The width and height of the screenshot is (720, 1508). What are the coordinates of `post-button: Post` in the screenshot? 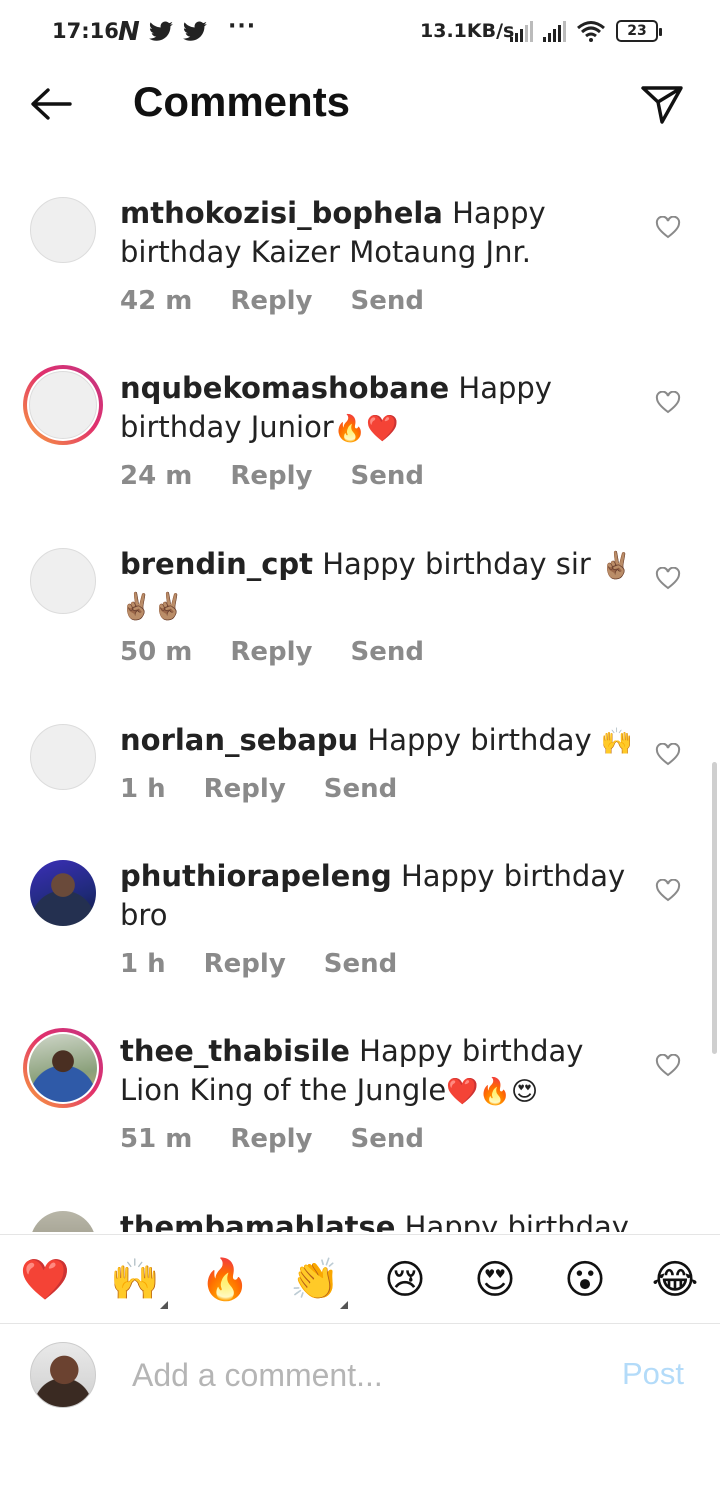 It's located at (653, 1374).